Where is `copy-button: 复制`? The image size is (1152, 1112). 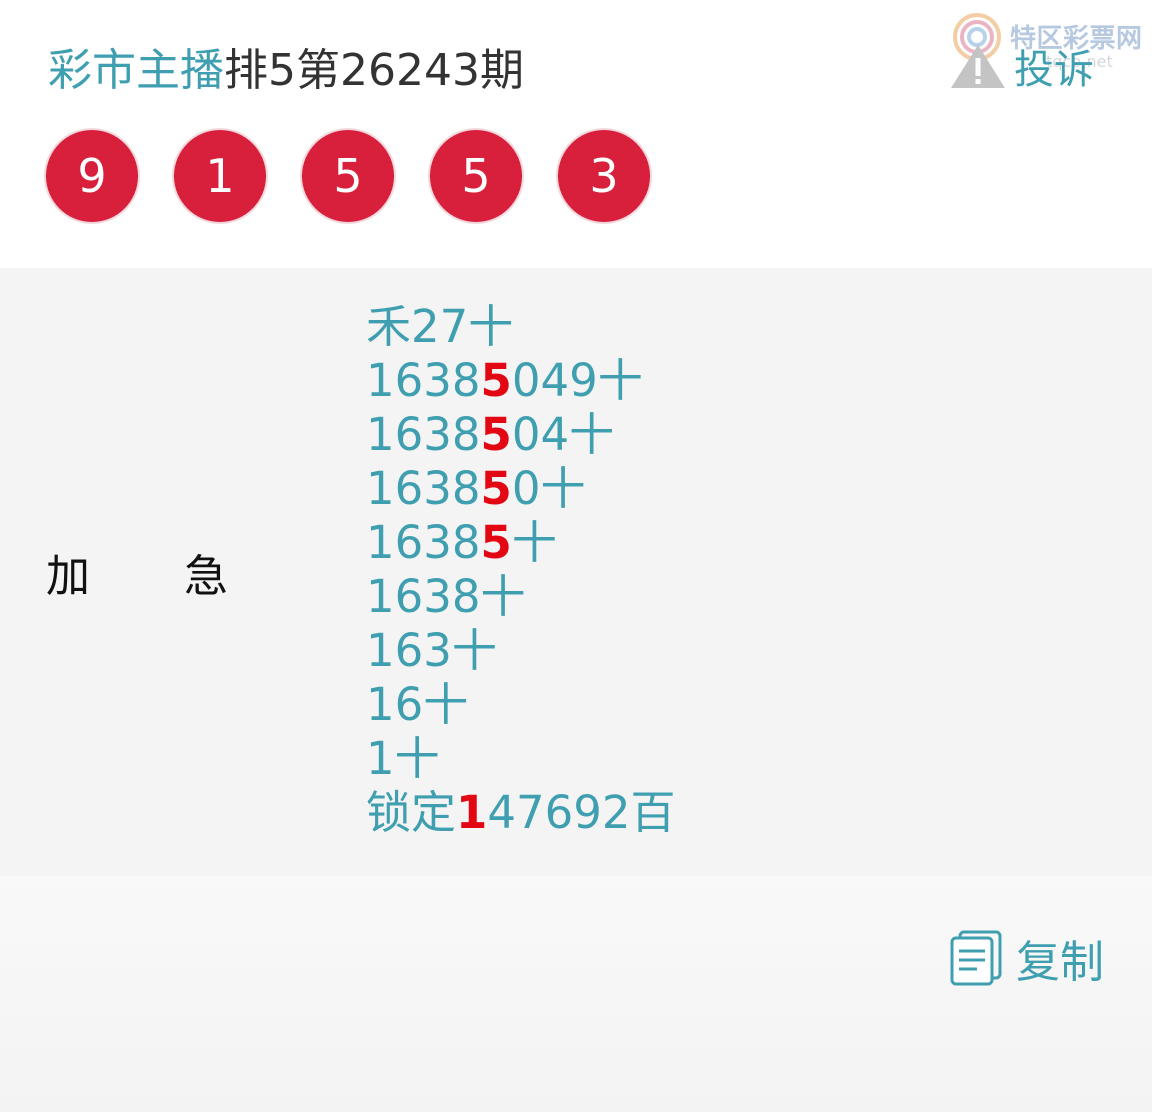
copy-button: 复制 is located at coordinates (1026, 958).